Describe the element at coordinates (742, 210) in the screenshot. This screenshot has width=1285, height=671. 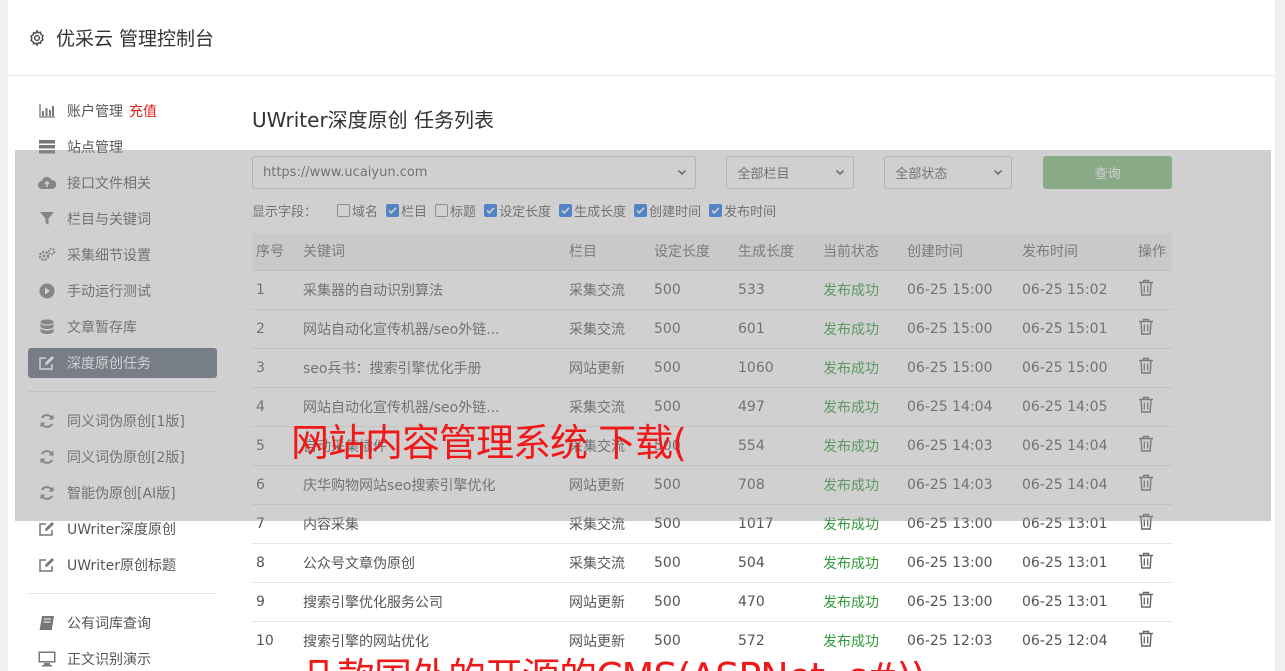
I see `field-checkbox: 发布时间` at that location.